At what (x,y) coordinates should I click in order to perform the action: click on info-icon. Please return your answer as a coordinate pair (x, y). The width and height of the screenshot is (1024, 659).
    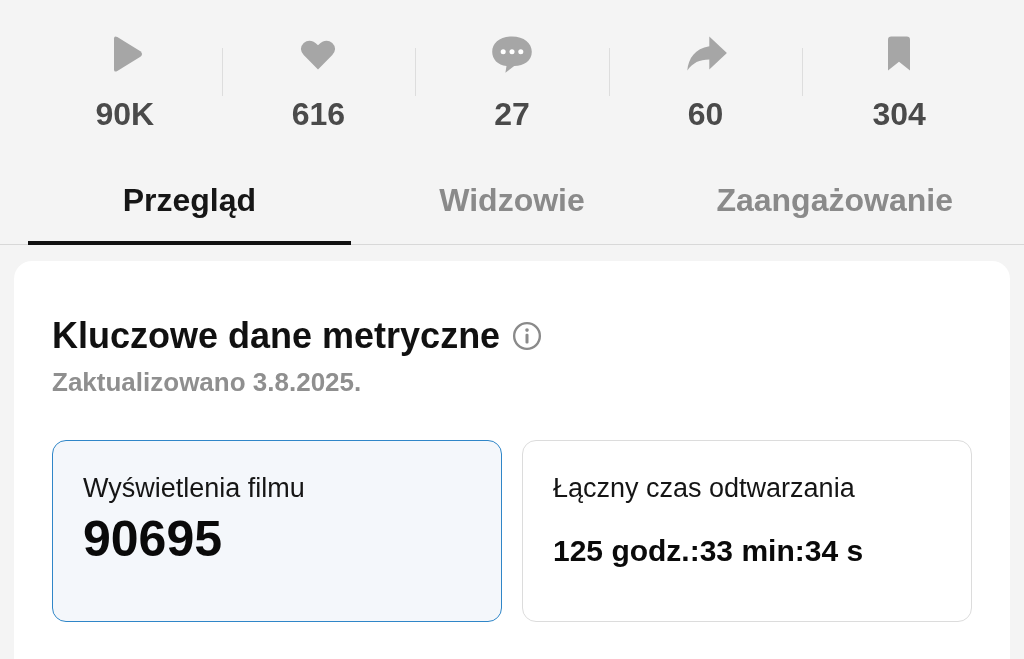
    Looking at the image, I should click on (527, 336).